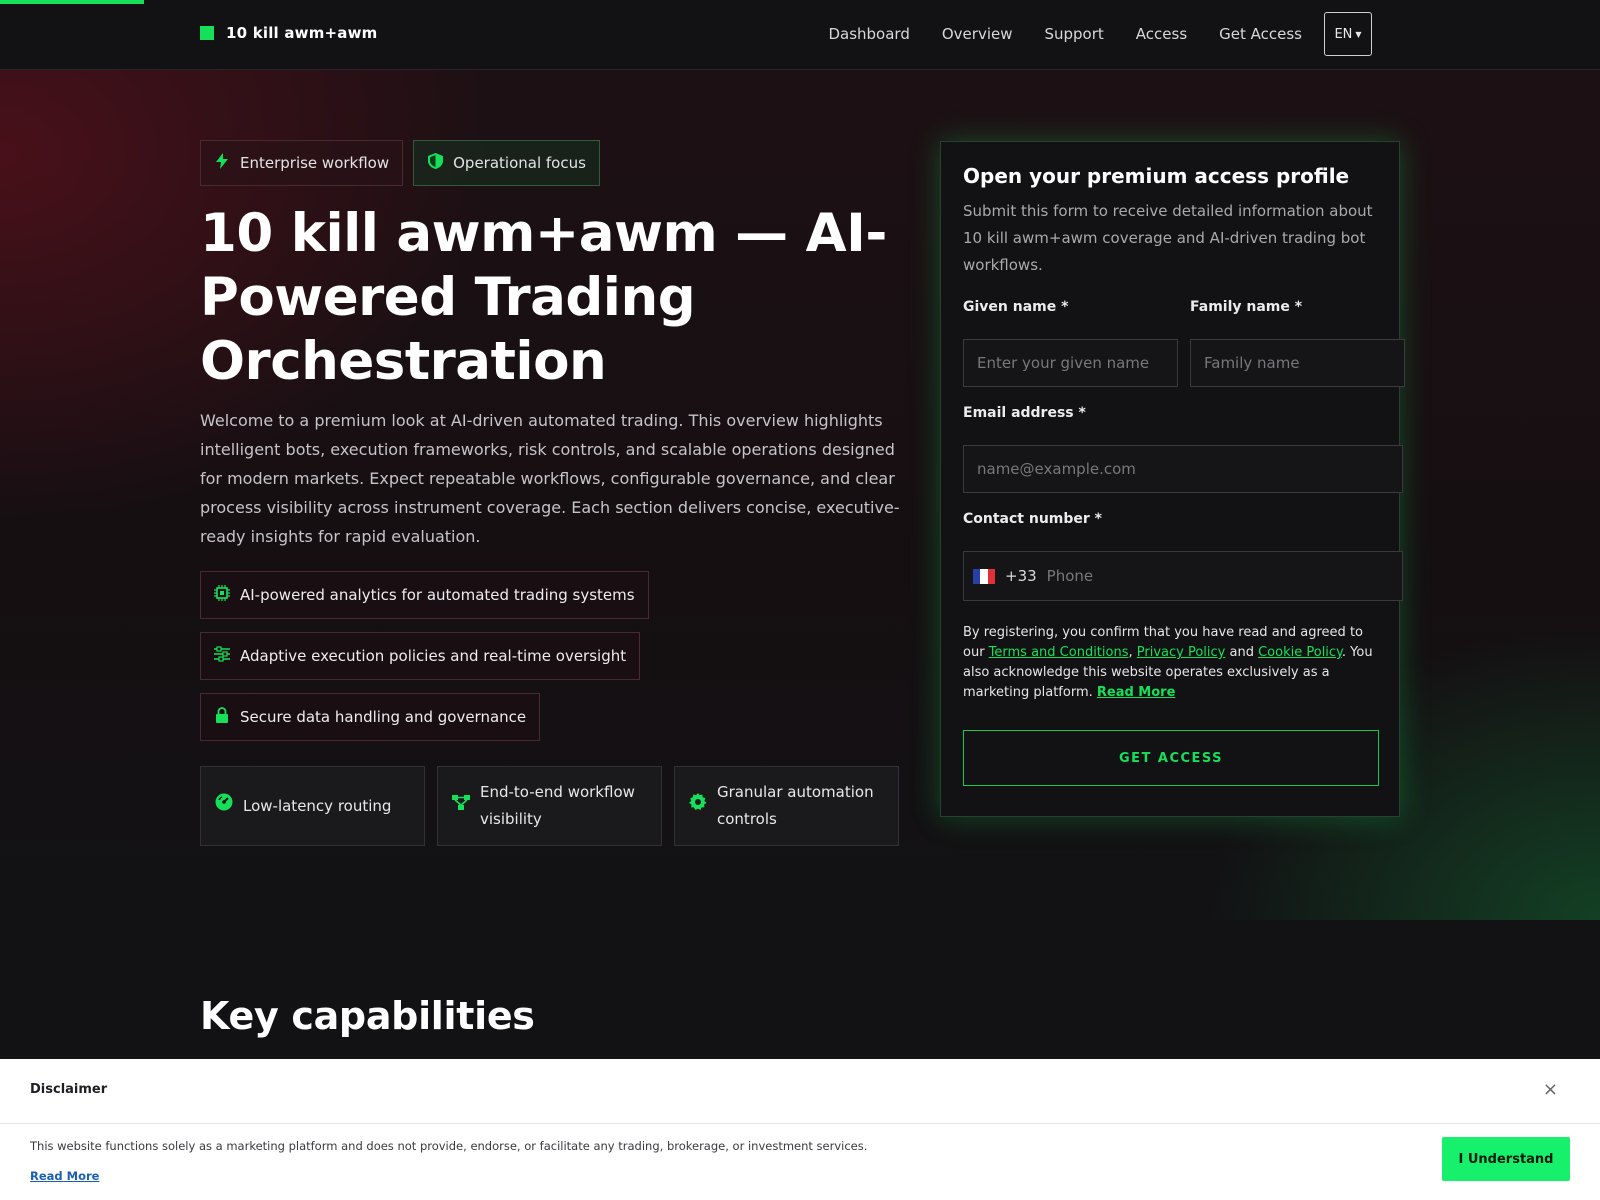 Image resolution: width=1600 pixels, height=1200 pixels. I want to click on gauge-icon, so click(224, 806).